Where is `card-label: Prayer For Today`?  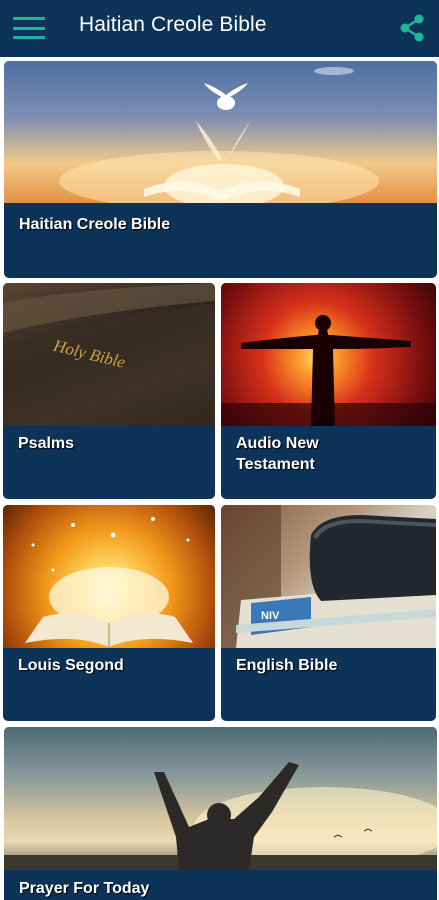 card-label: Prayer For Today is located at coordinates (84, 888).